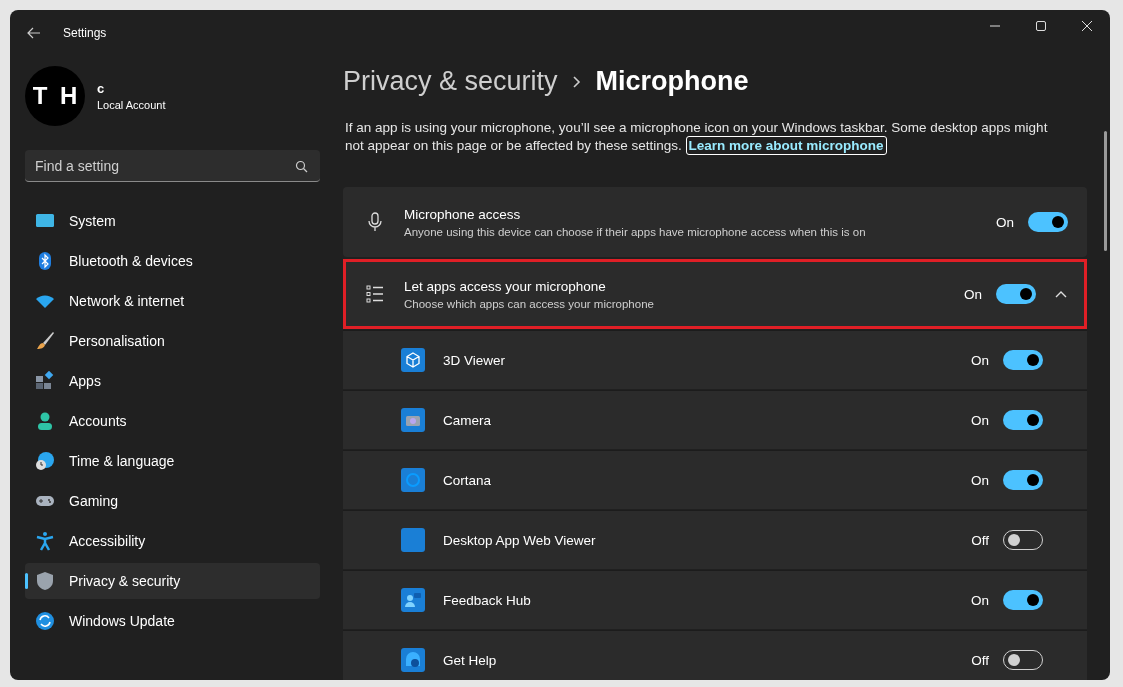 This screenshot has width=1123, height=687. What do you see at coordinates (413, 600) in the screenshot?
I see `feedback-person-icon` at bounding box center [413, 600].